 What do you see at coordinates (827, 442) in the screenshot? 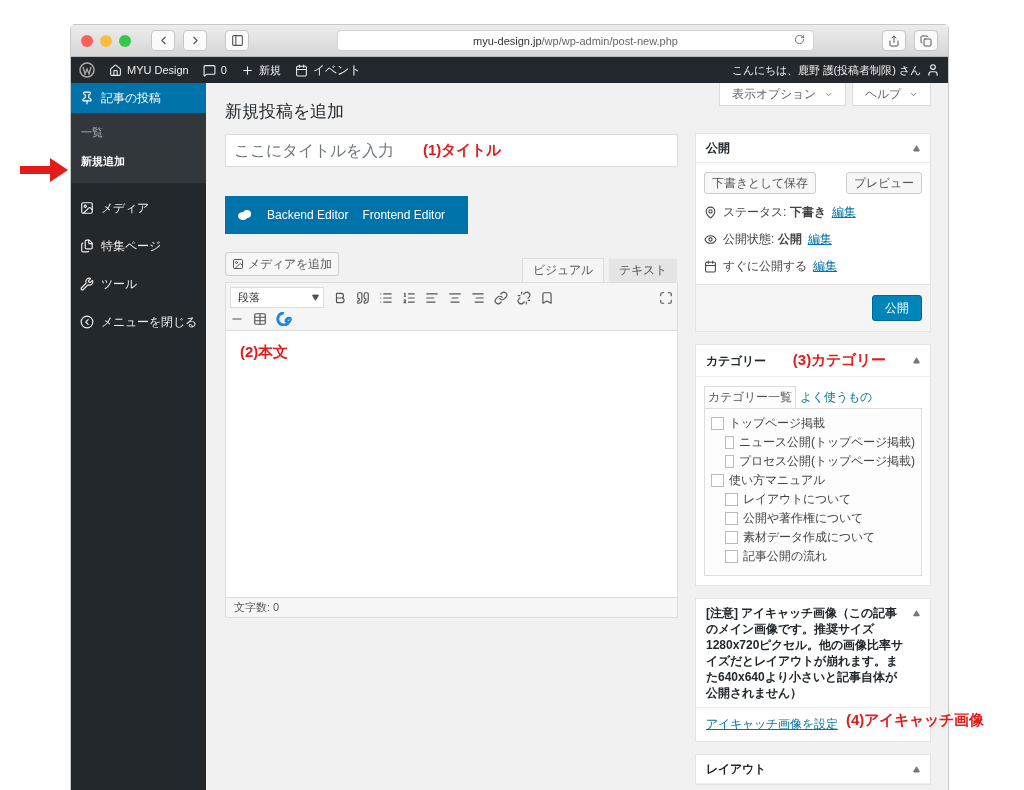
I see `category-label: ニュース公開(トップページ掲載)` at bounding box center [827, 442].